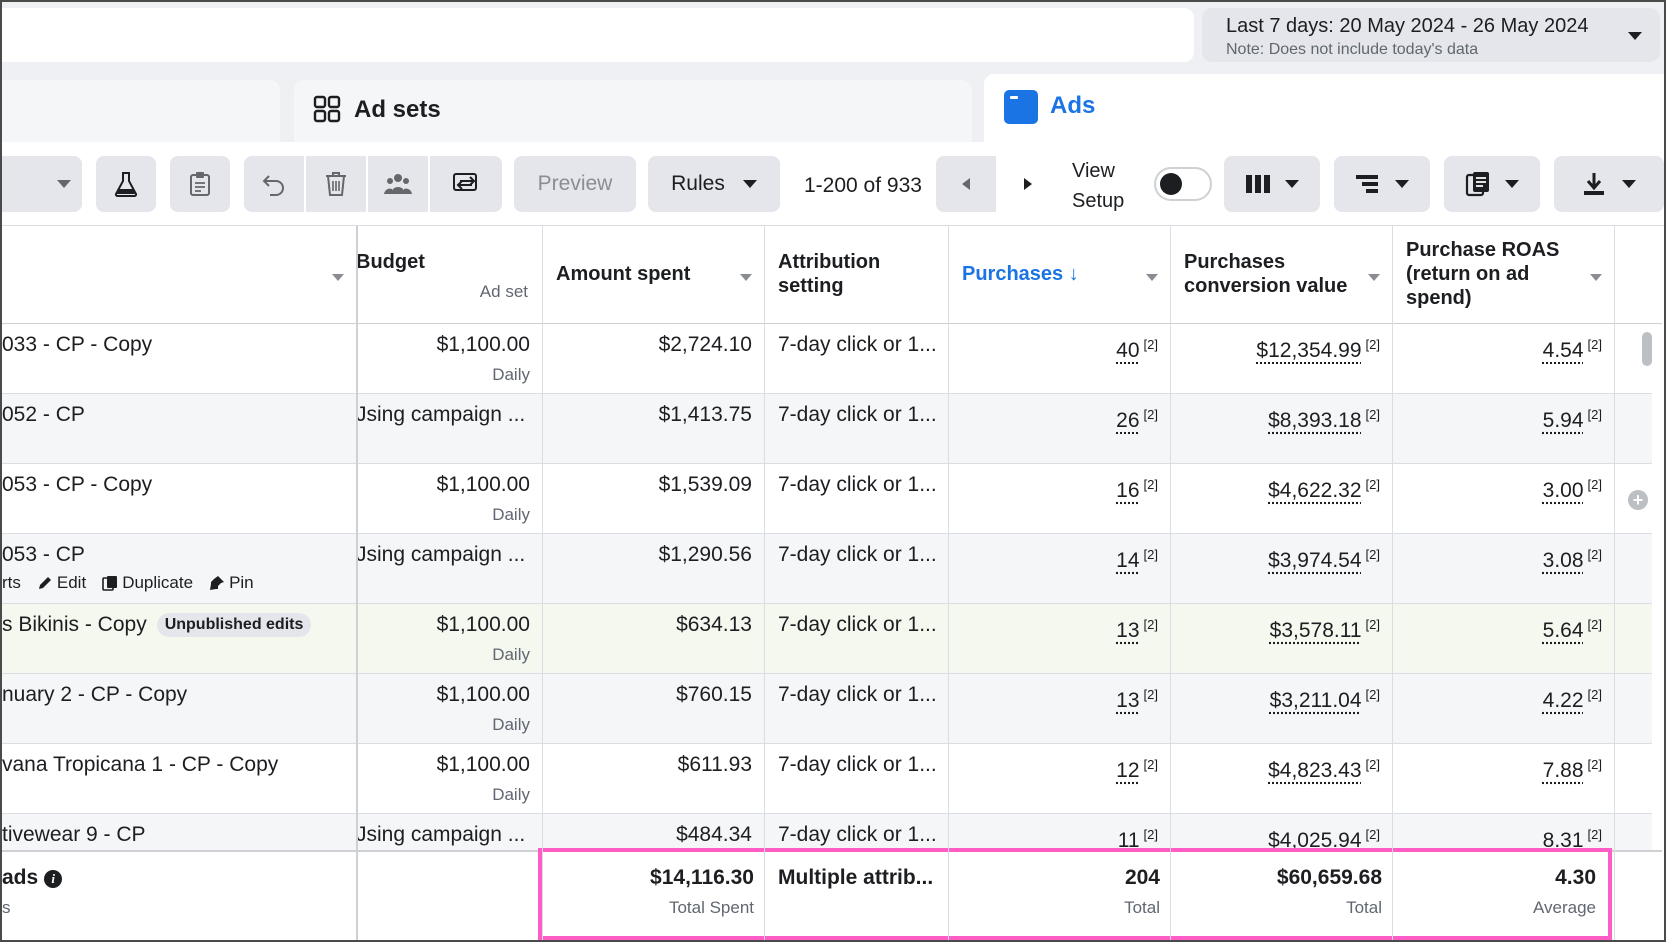 This screenshot has height=942, width=1666. What do you see at coordinates (200, 184) in the screenshot?
I see `paste-button` at bounding box center [200, 184].